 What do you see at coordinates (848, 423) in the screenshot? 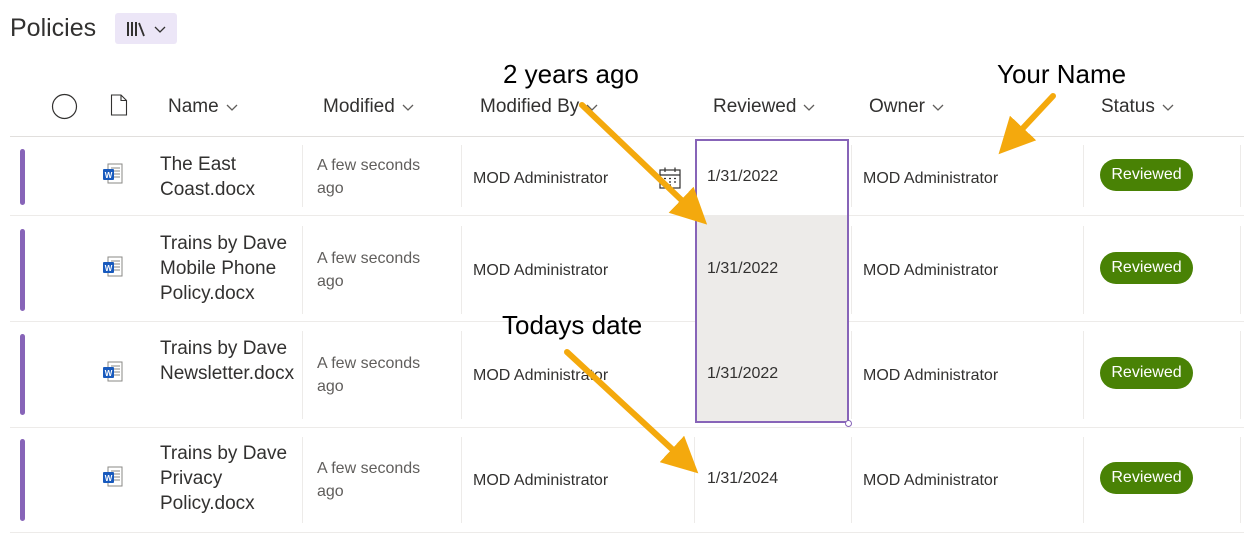
I see `selection-fill-handle` at bounding box center [848, 423].